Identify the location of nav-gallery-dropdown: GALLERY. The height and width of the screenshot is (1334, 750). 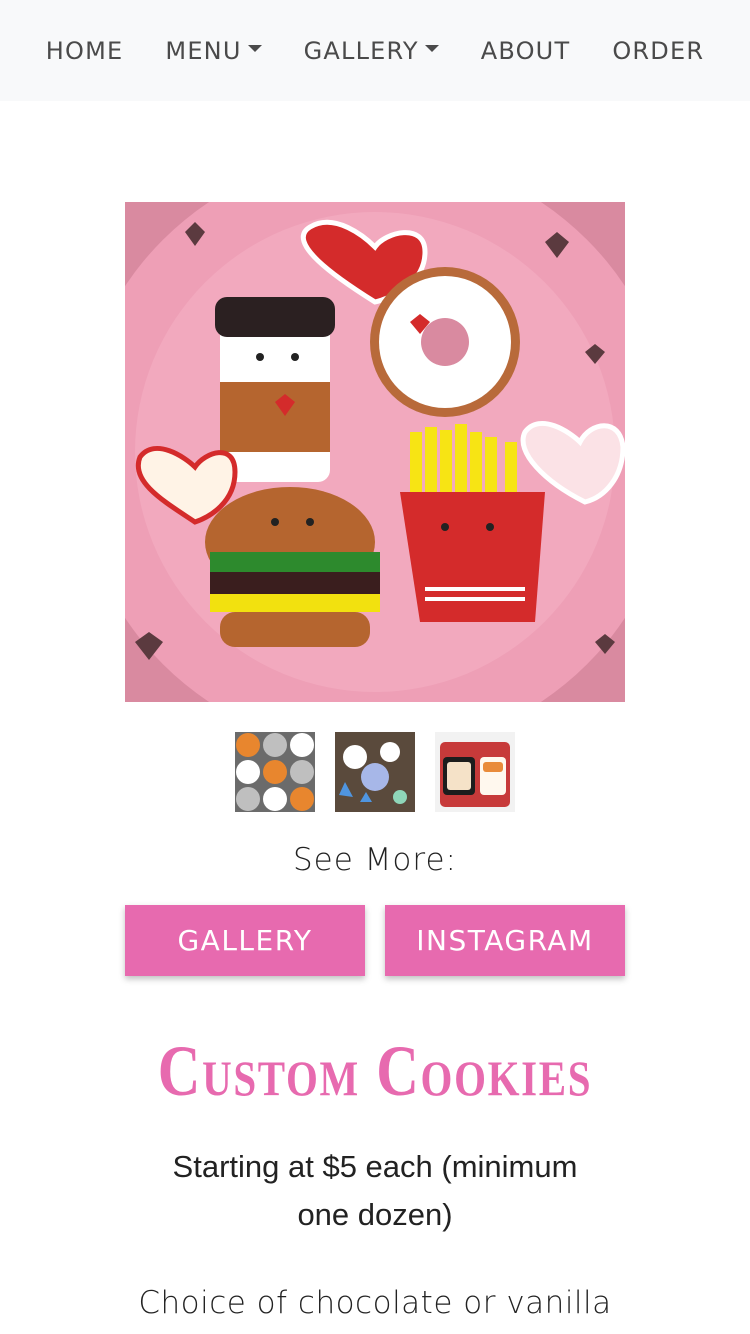
(371, 51).